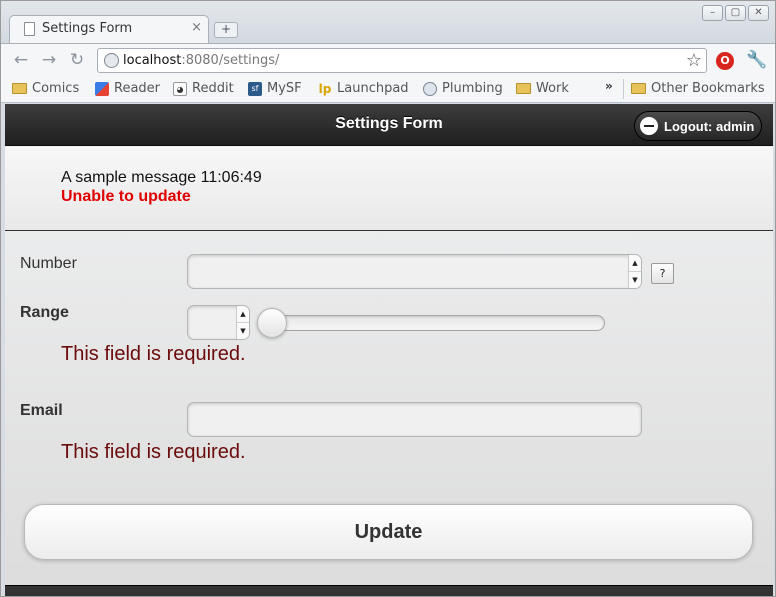 The width and height of the screenshot is (776, 597). Describe the element at coordinates (694, 60) in the screenshot. I see `bookmark-star-icon: ☆` at that location.